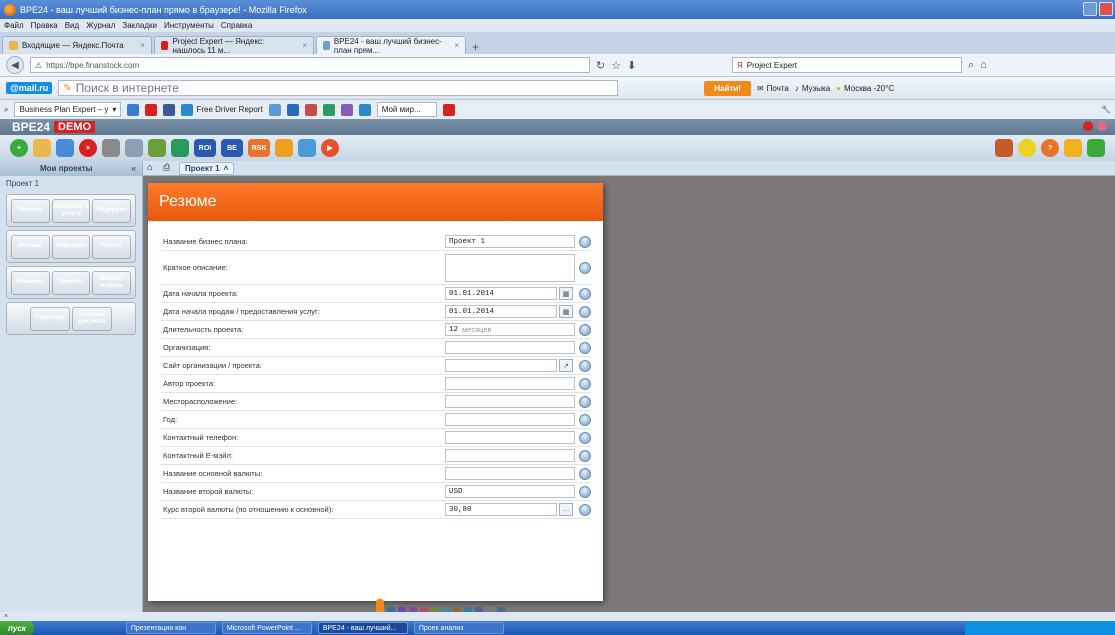  I want to click on delete-icon: ×, so click(88, 148).